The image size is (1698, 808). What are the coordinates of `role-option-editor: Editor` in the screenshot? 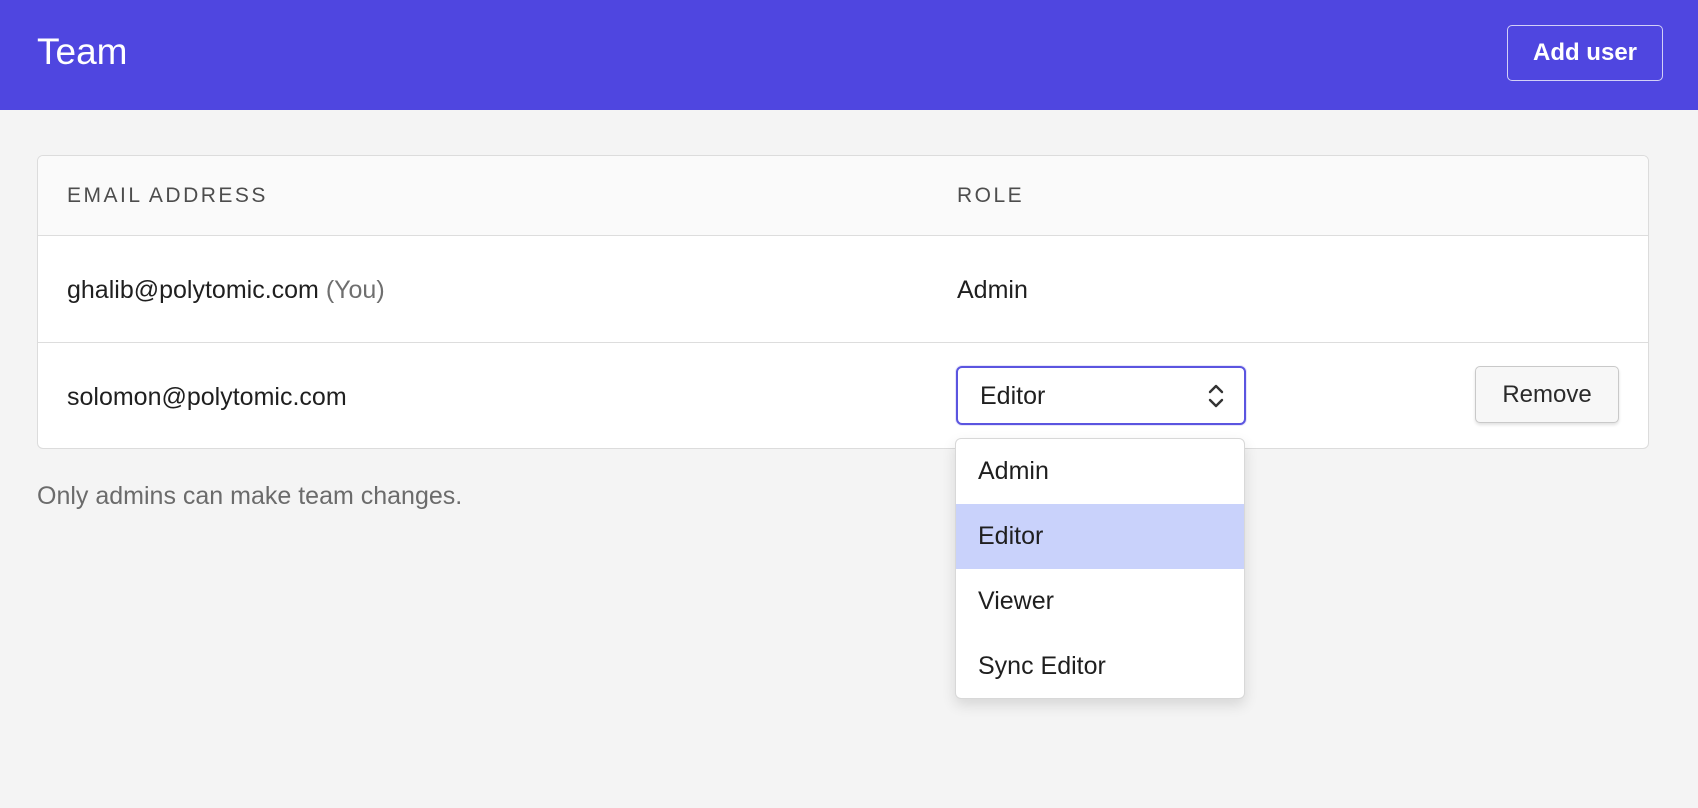 It's located at (1100, 536).